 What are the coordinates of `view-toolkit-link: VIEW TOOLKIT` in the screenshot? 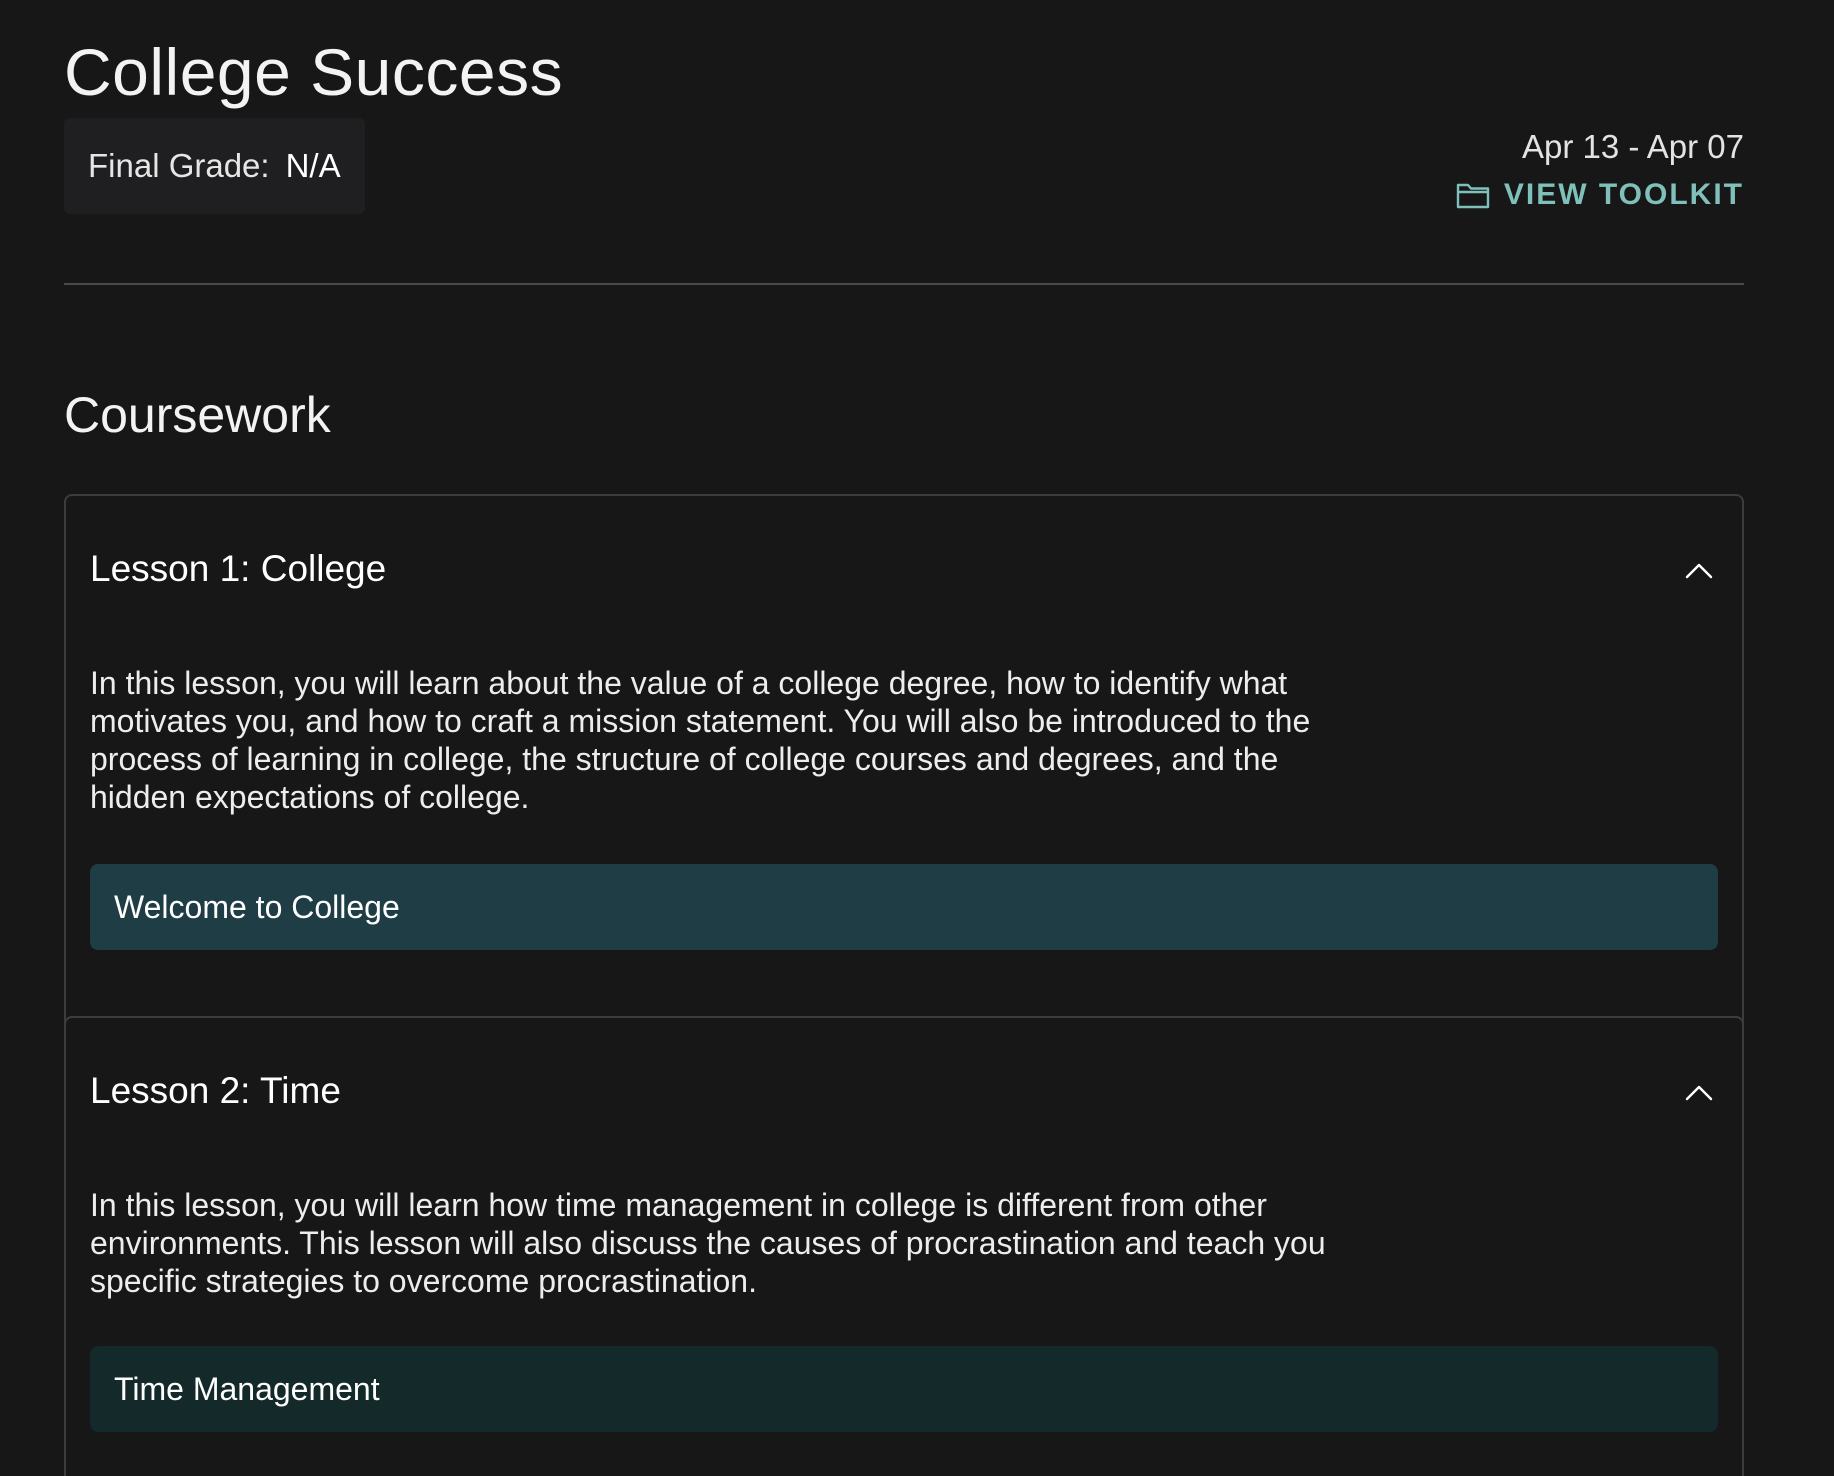 It's located at (1600, 195).